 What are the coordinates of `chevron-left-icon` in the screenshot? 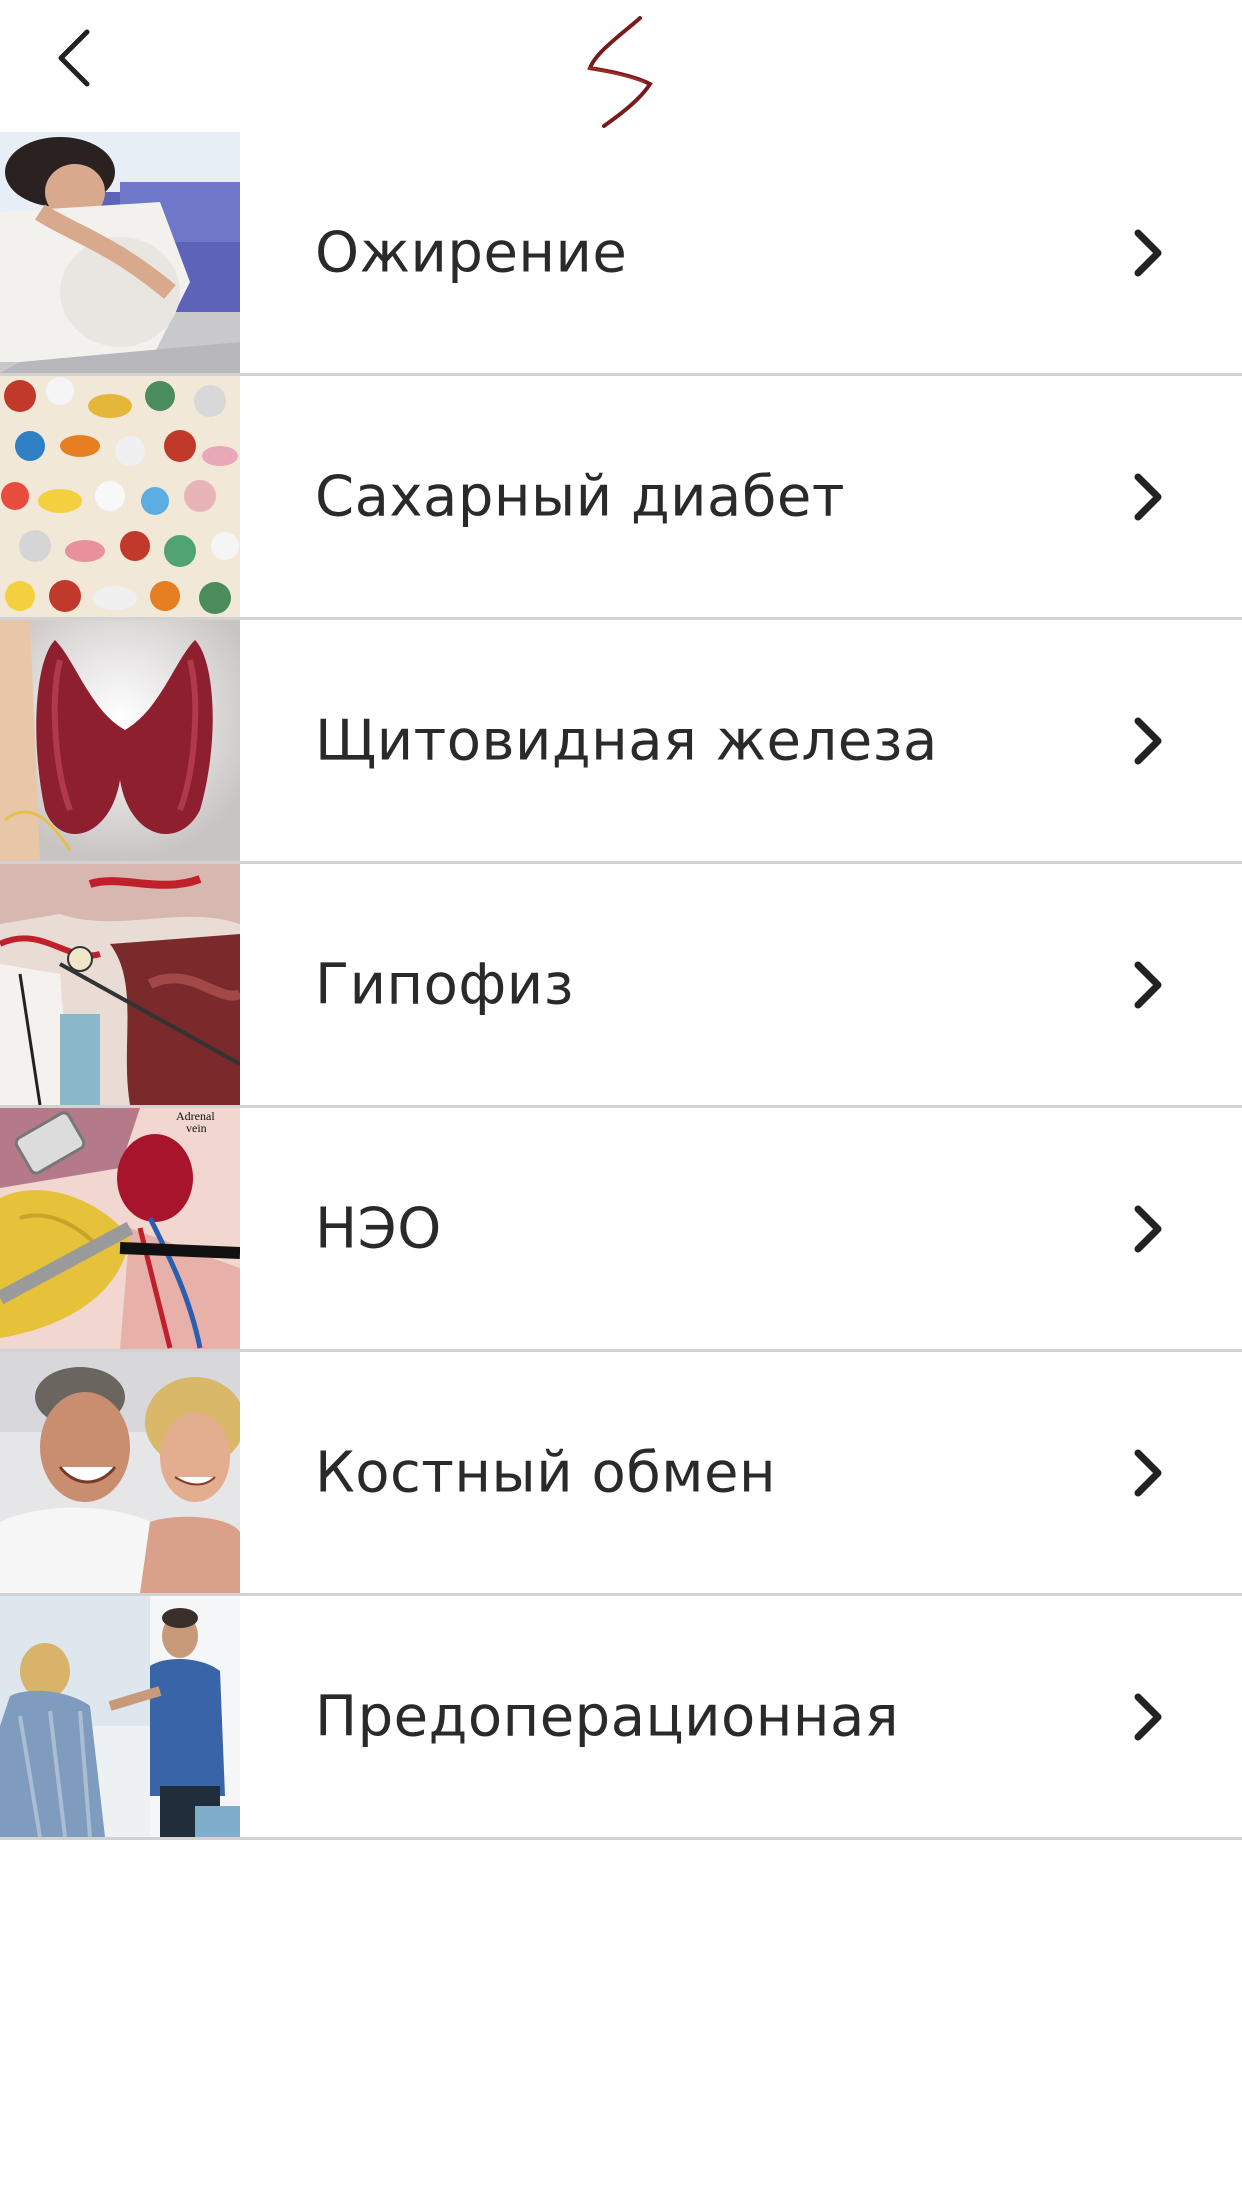 It's located at (74, 58).